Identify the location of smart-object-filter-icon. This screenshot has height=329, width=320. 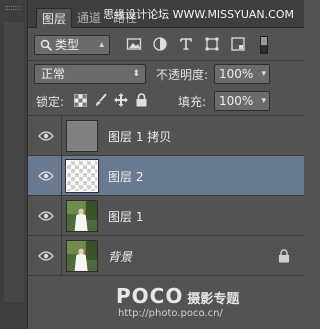
(238, 44).